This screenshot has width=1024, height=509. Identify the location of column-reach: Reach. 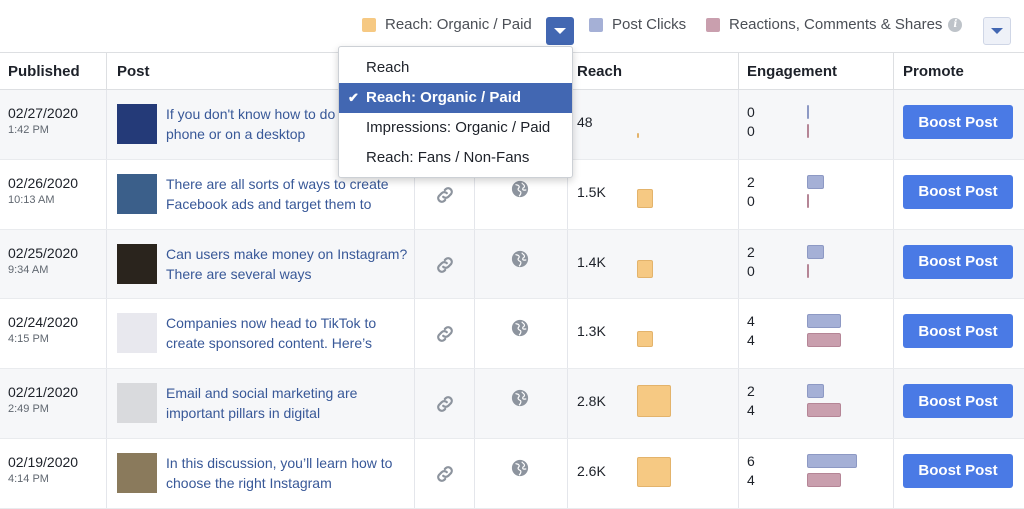
(595, 71).